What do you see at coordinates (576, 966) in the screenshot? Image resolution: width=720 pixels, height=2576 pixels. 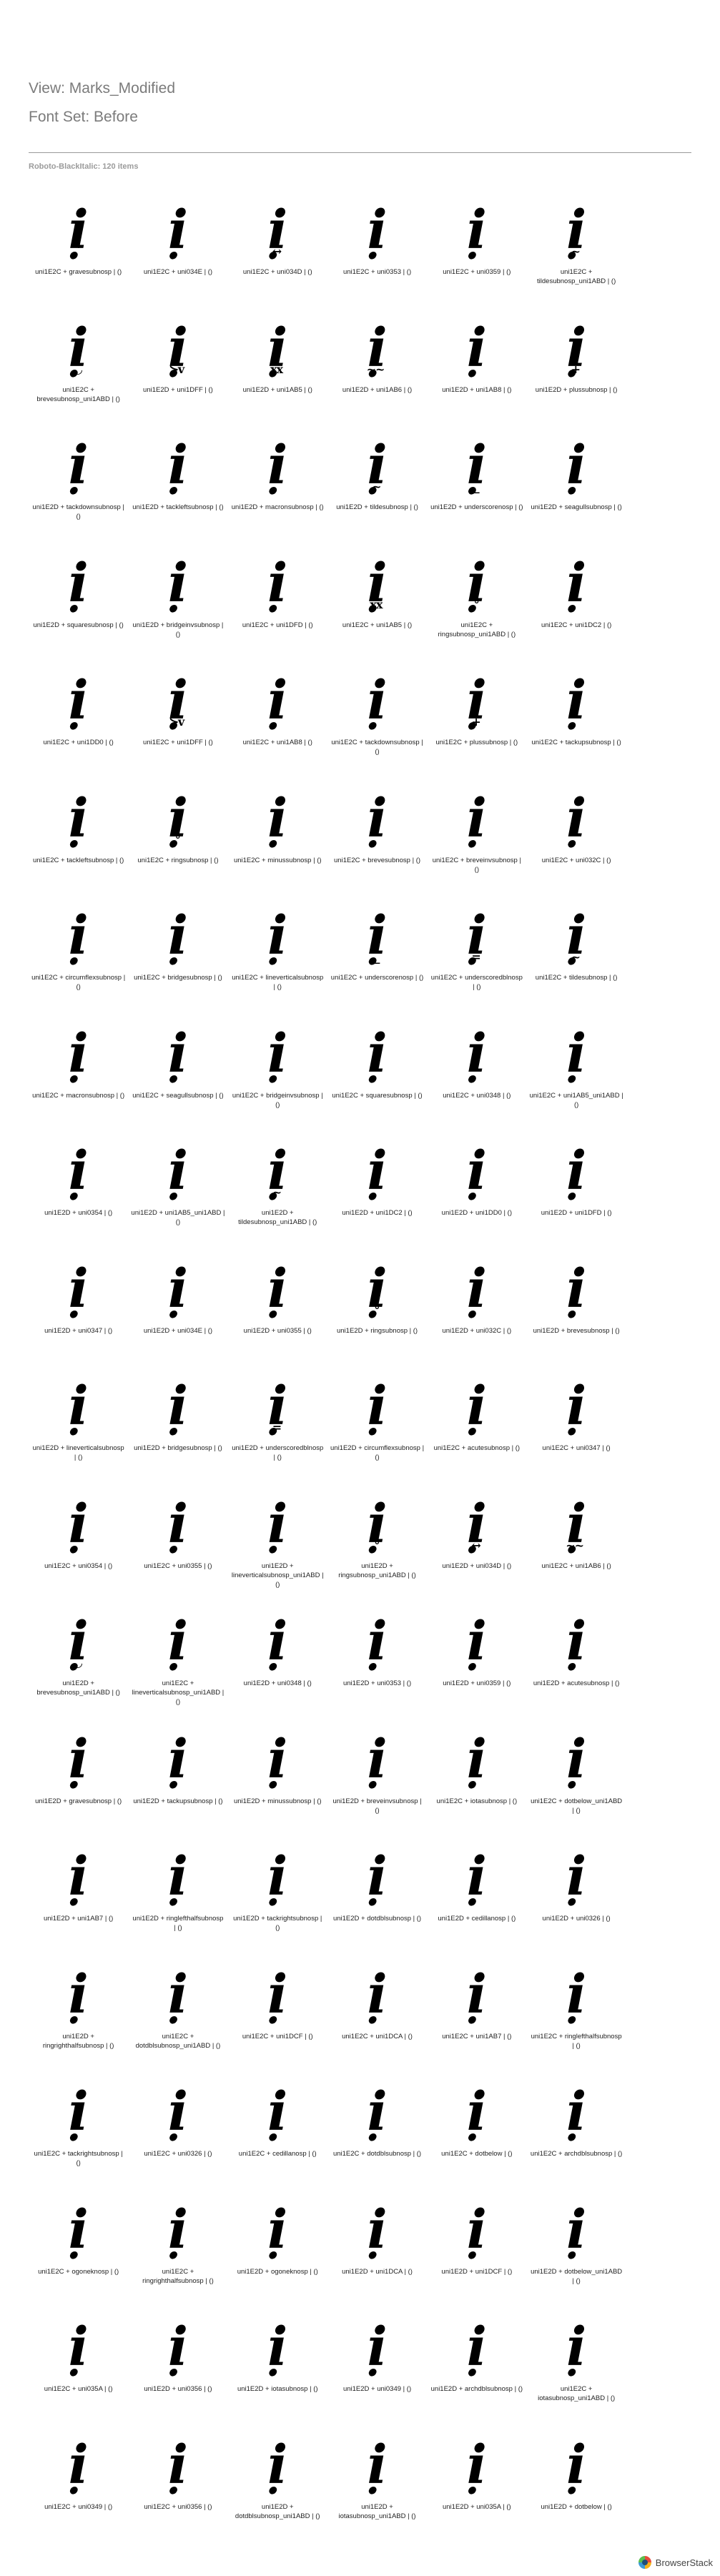 I see `glyph-cell: ị ~ uni1E2C + tildesubnosp | ()` at bounding box center [576, 966].